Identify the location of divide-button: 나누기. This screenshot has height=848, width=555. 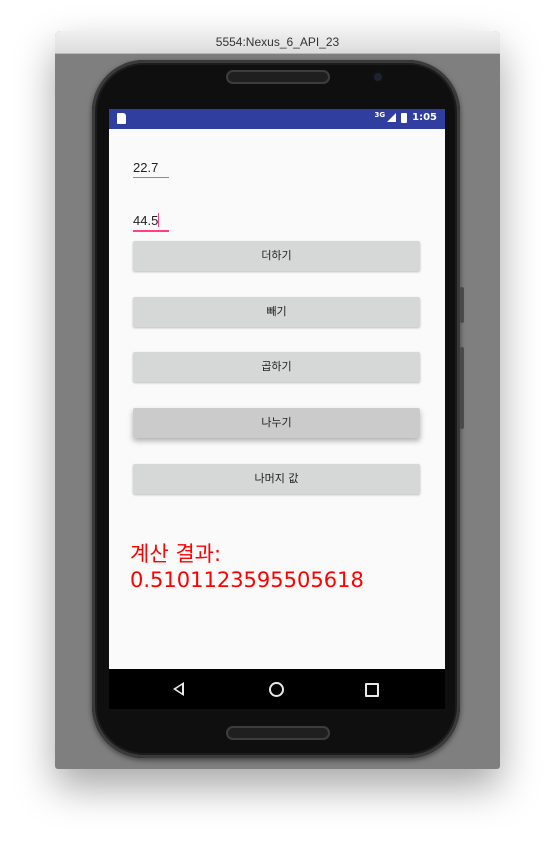
(276, 423).